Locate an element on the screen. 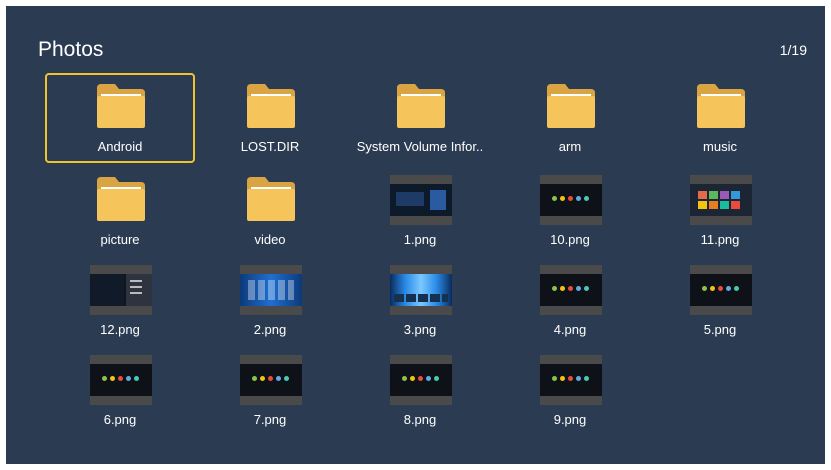 The image size is (831, 470). item-label: 3.png is located at coordinates (420, 329).